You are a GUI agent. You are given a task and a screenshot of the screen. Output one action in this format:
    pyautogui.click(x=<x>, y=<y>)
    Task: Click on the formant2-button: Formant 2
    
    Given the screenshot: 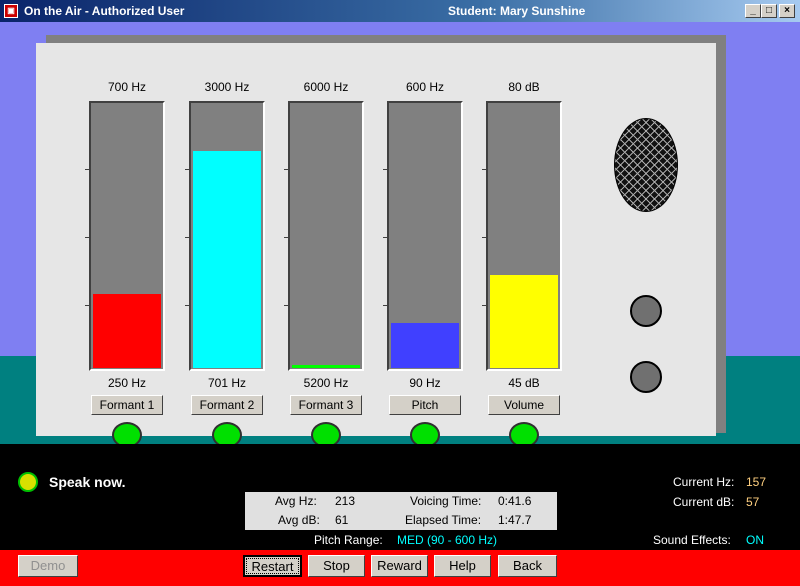 What is the action you would take?
    pyautogui.click(x=227, y=405)
    